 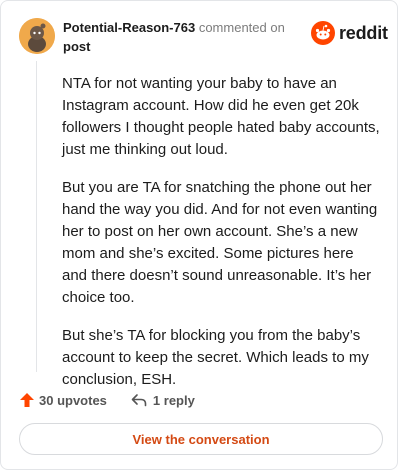 I want to click on reddit-logo: reddit, so click(x=349, y=33).